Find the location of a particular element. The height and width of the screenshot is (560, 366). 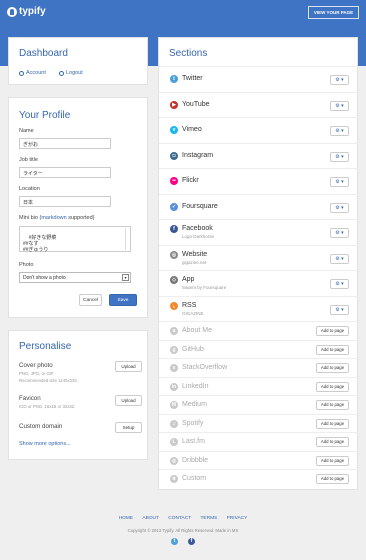

section-row-instagram: ◘ Instagram ⚙ ▾ is located at coordinates (259, 155).